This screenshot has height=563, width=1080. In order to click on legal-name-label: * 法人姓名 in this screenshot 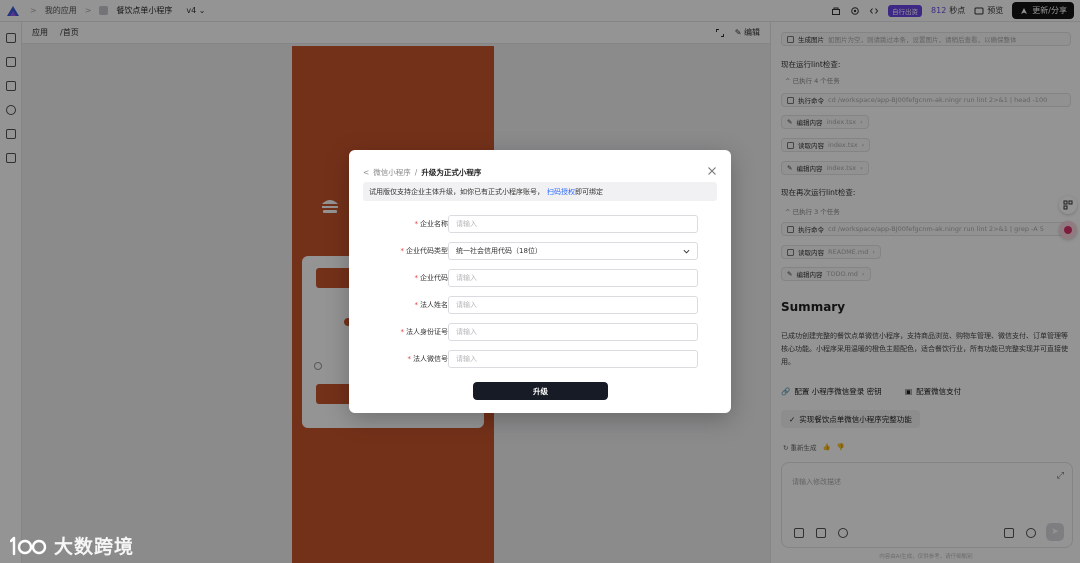, I will do `click(431, 305)`.